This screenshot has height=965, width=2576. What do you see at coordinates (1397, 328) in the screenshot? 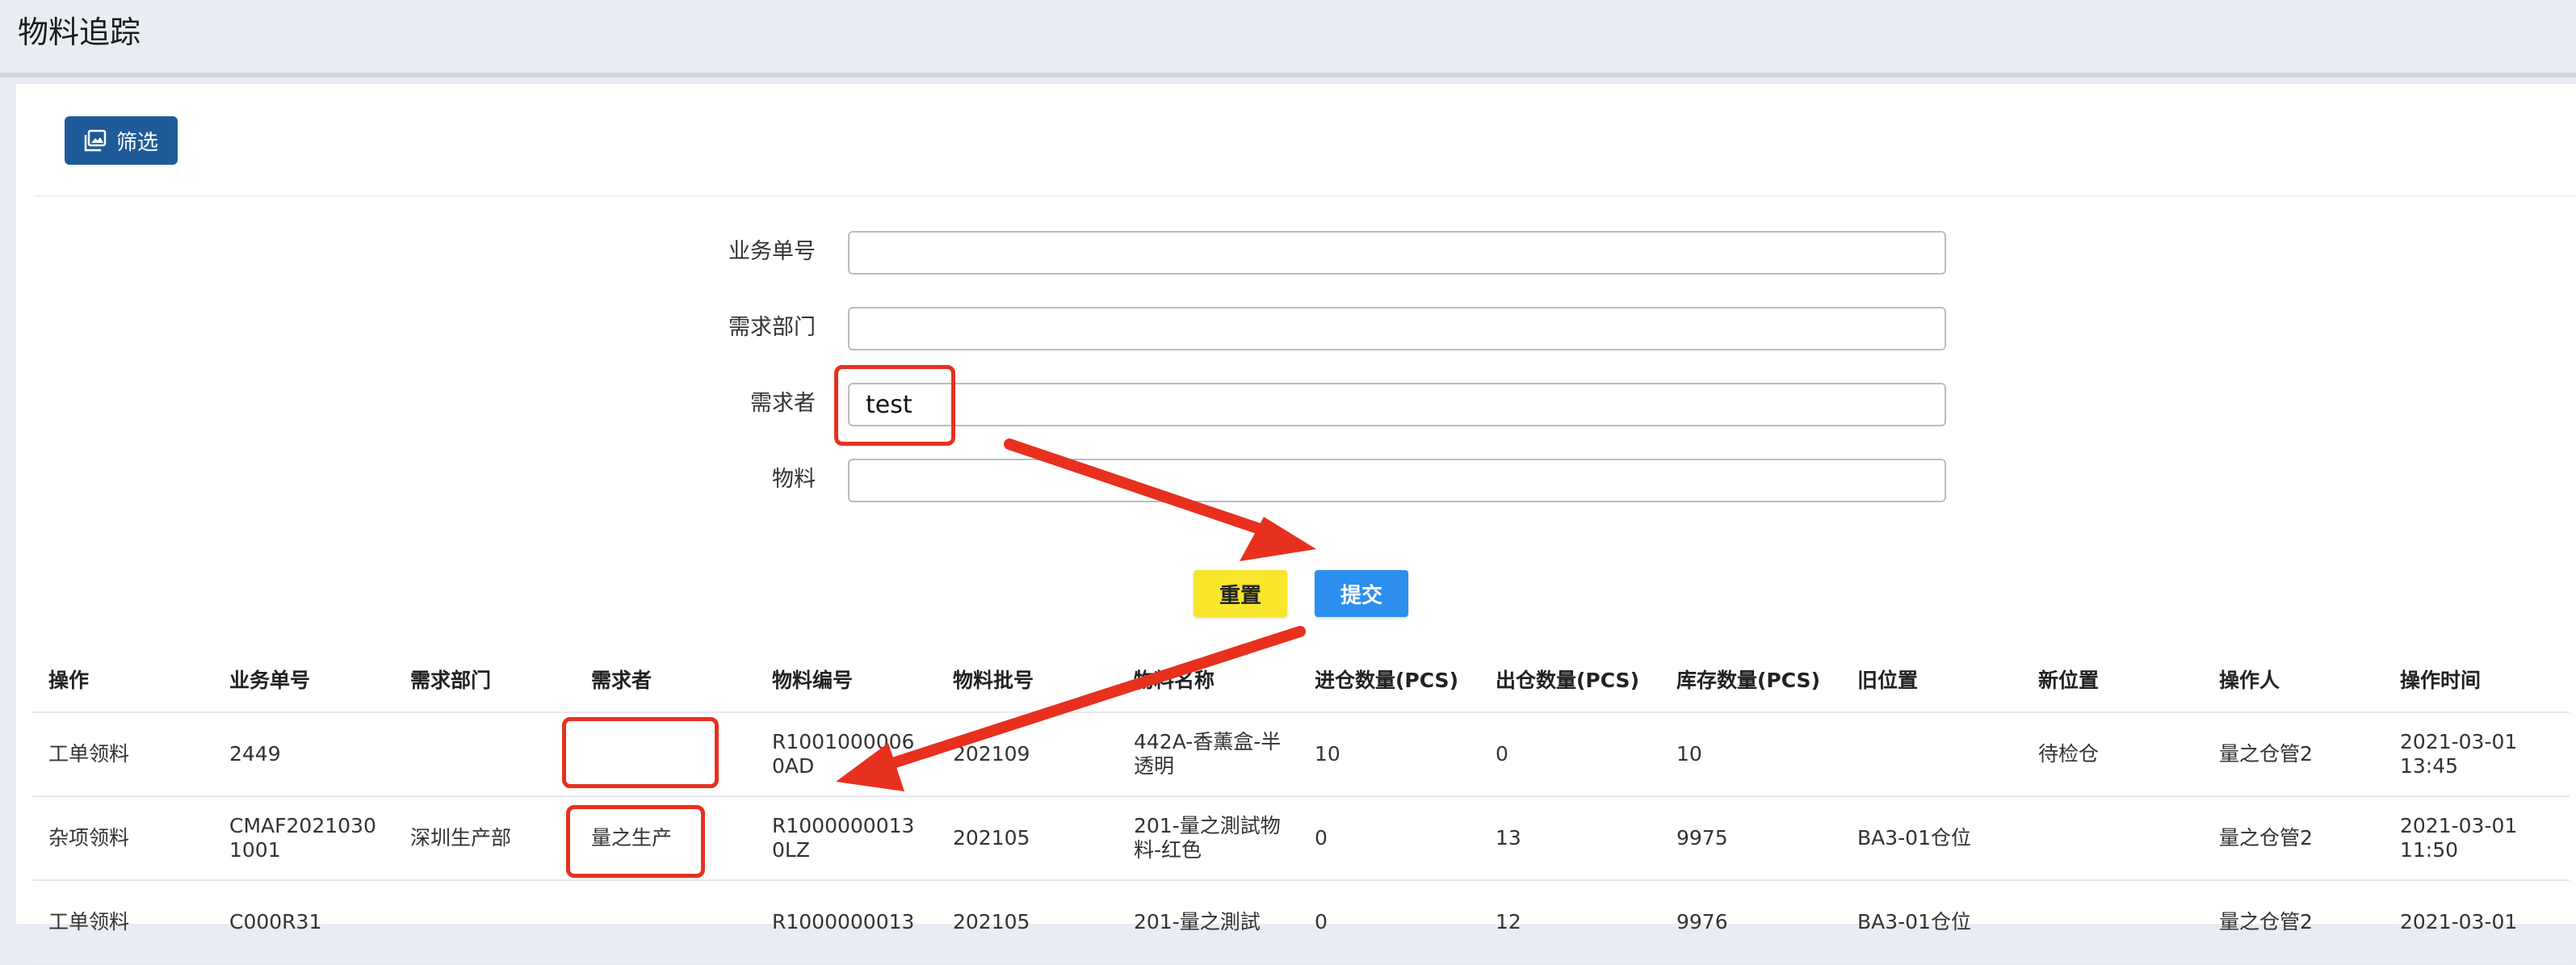
I see `department-input` at bounding box center [1397, 328].